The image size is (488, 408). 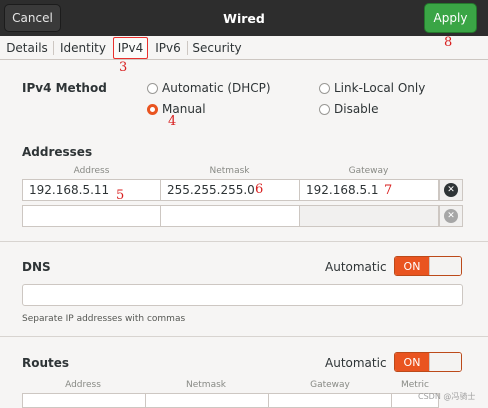 What do you see at coordinates (91, 216) in the screenshot?
I see `address-field` at bounding box center [91, 216].